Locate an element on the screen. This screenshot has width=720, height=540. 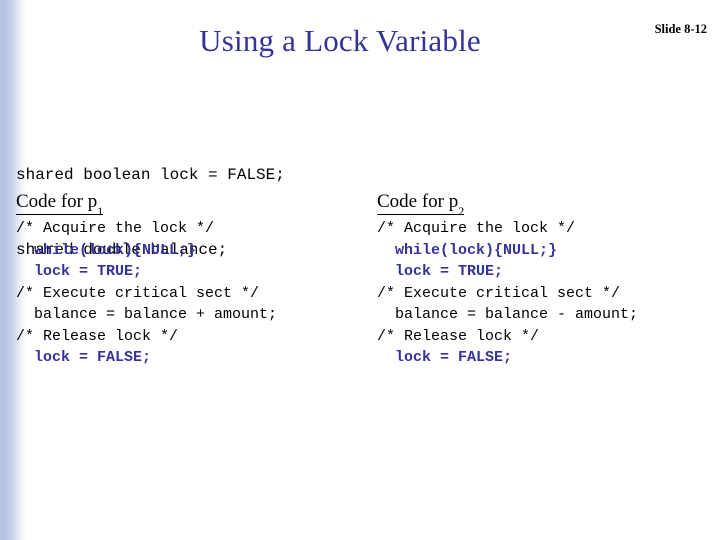
code-column-p1-heading: Code for p1 is located at coordinates (60, 204).